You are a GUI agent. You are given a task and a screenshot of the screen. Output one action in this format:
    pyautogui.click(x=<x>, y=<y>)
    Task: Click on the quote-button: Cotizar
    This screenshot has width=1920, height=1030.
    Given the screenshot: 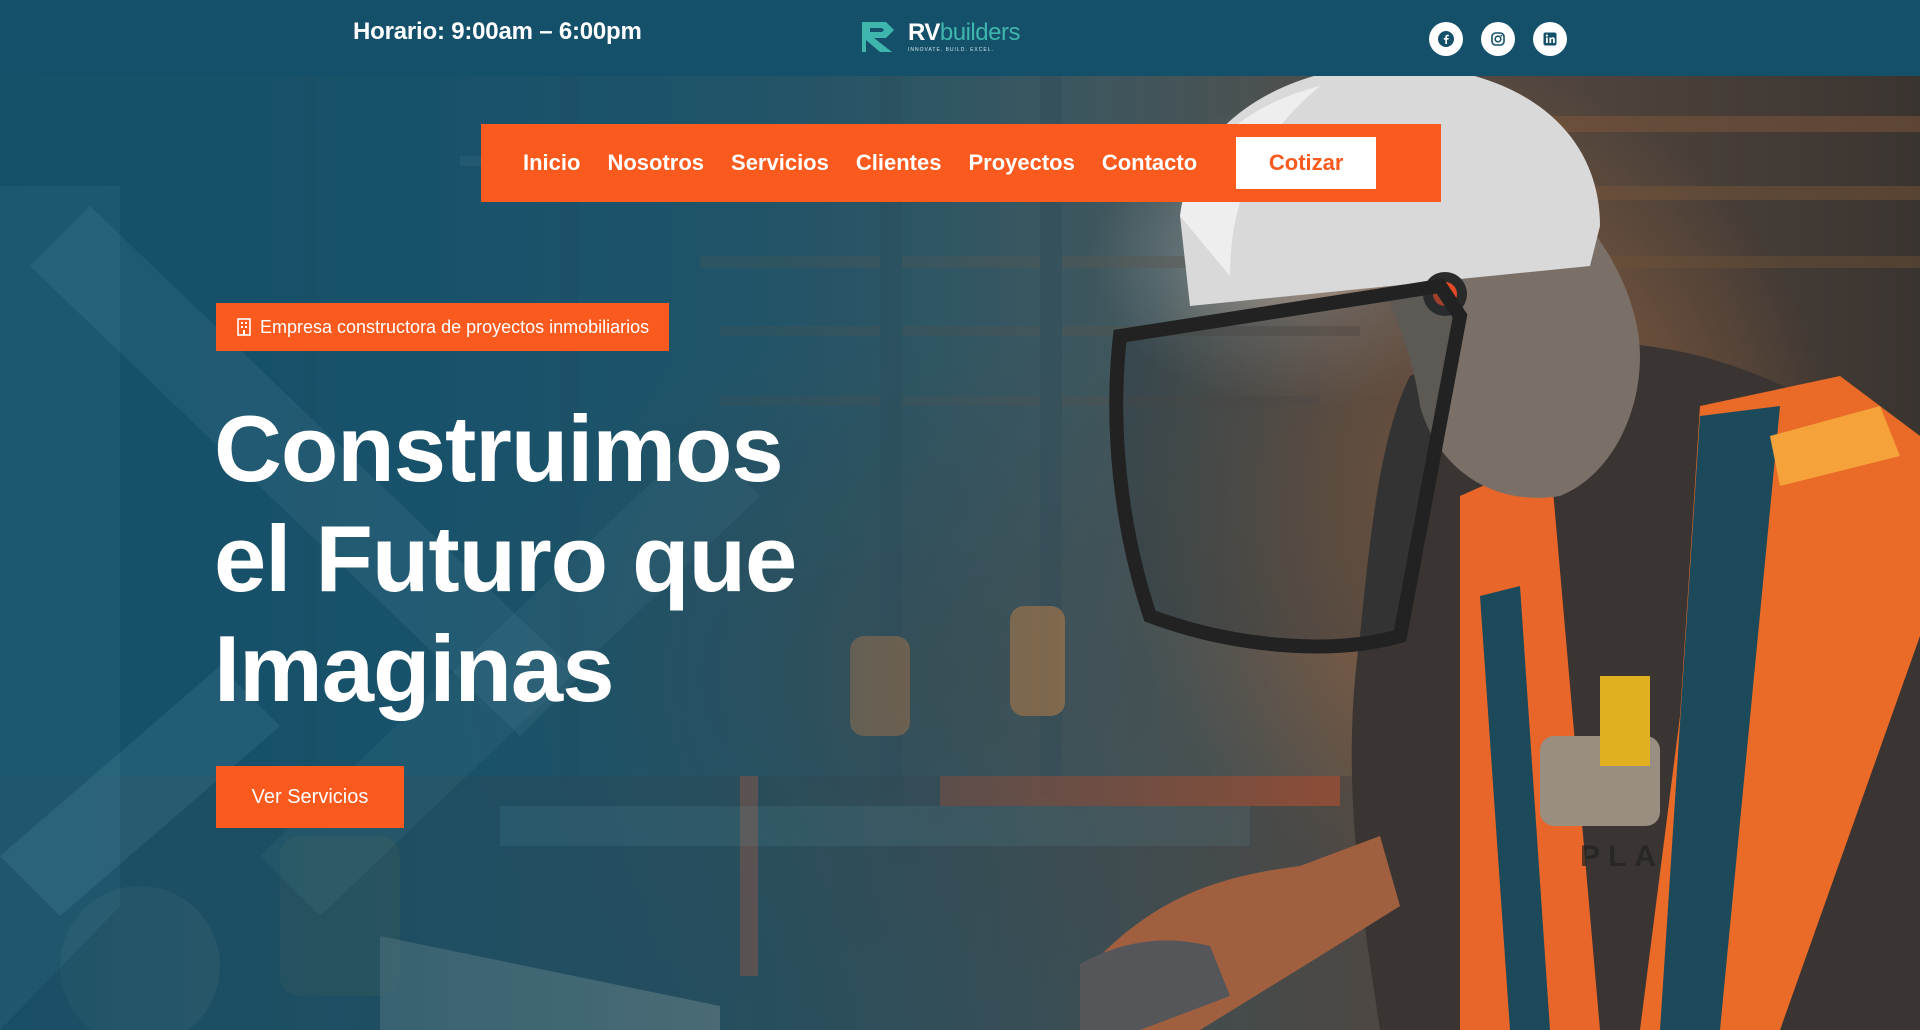 What is the action you would take?
    pyautogui.click(x=1306, y=163)
    